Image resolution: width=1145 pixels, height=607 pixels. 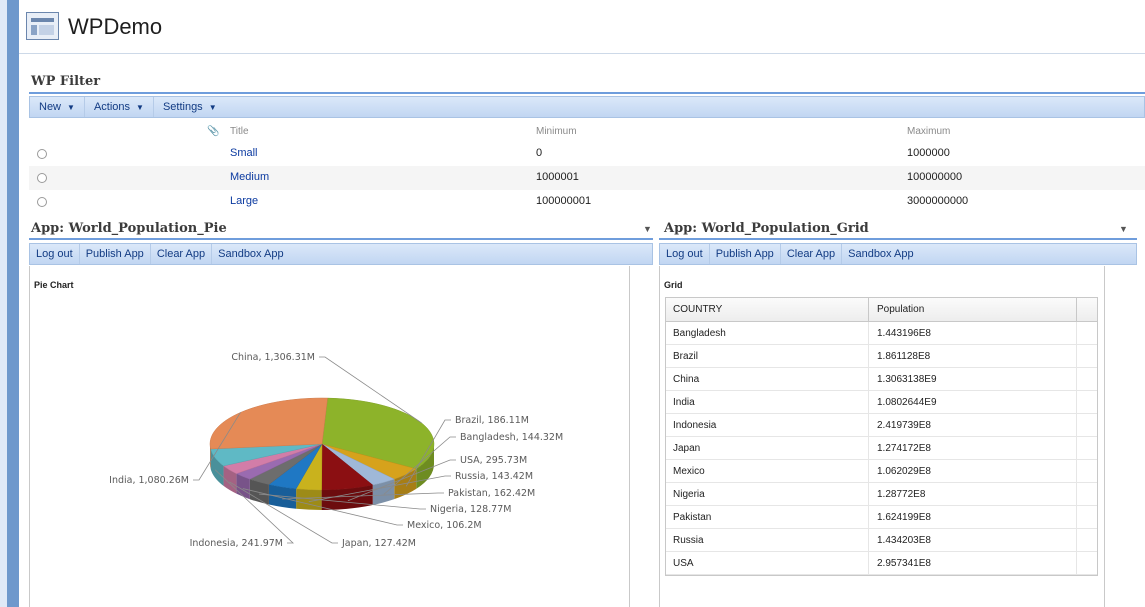 What do you see at coordinates (54, 285) in the screenshot?
I see `pie-panel-title: Pie Chart` at bounding box center [54, 285].